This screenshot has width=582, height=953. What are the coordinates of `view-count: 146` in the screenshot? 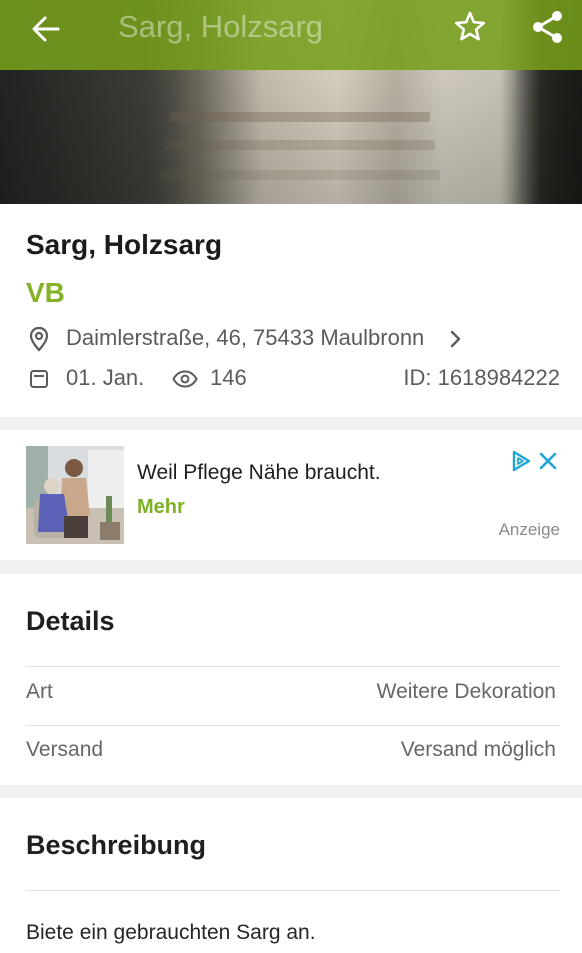 It's located at (228, 377).